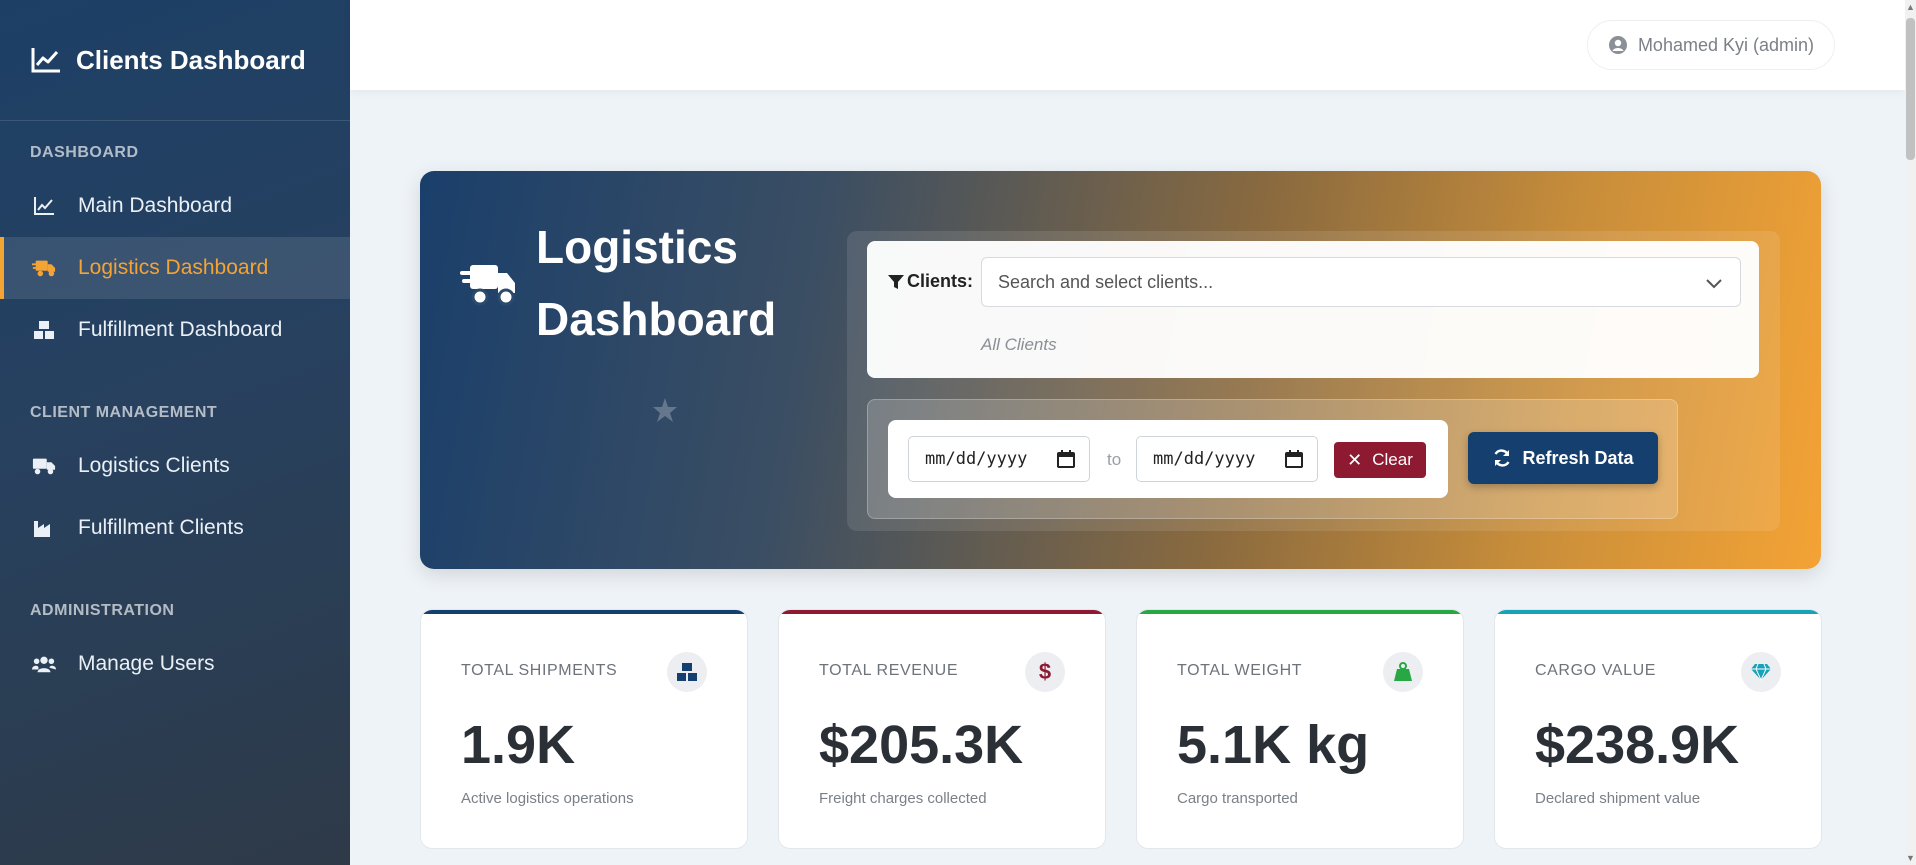  I want to click on sidebar-item-logistics-clients: Logistics Clients, so click(175, 466).